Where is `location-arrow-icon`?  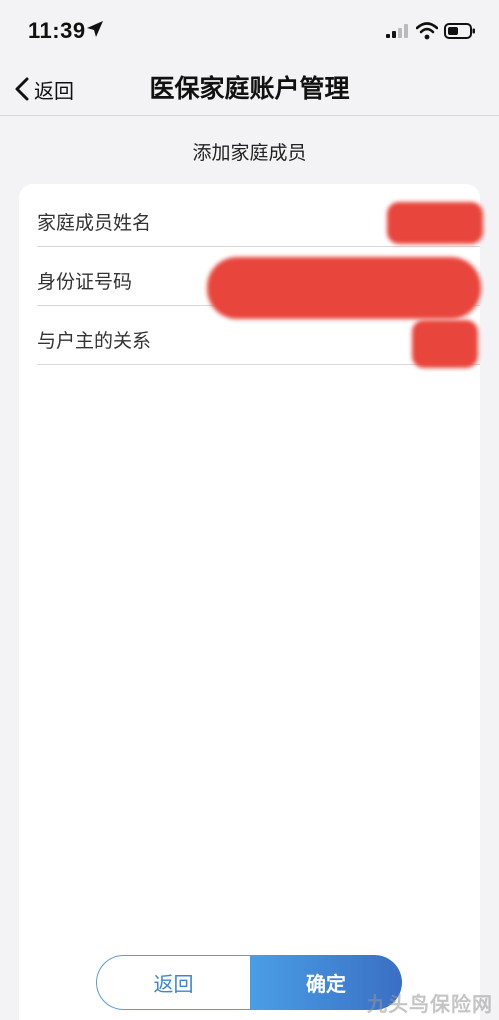 location-arrow-icon is located at coordinates (95, 29).